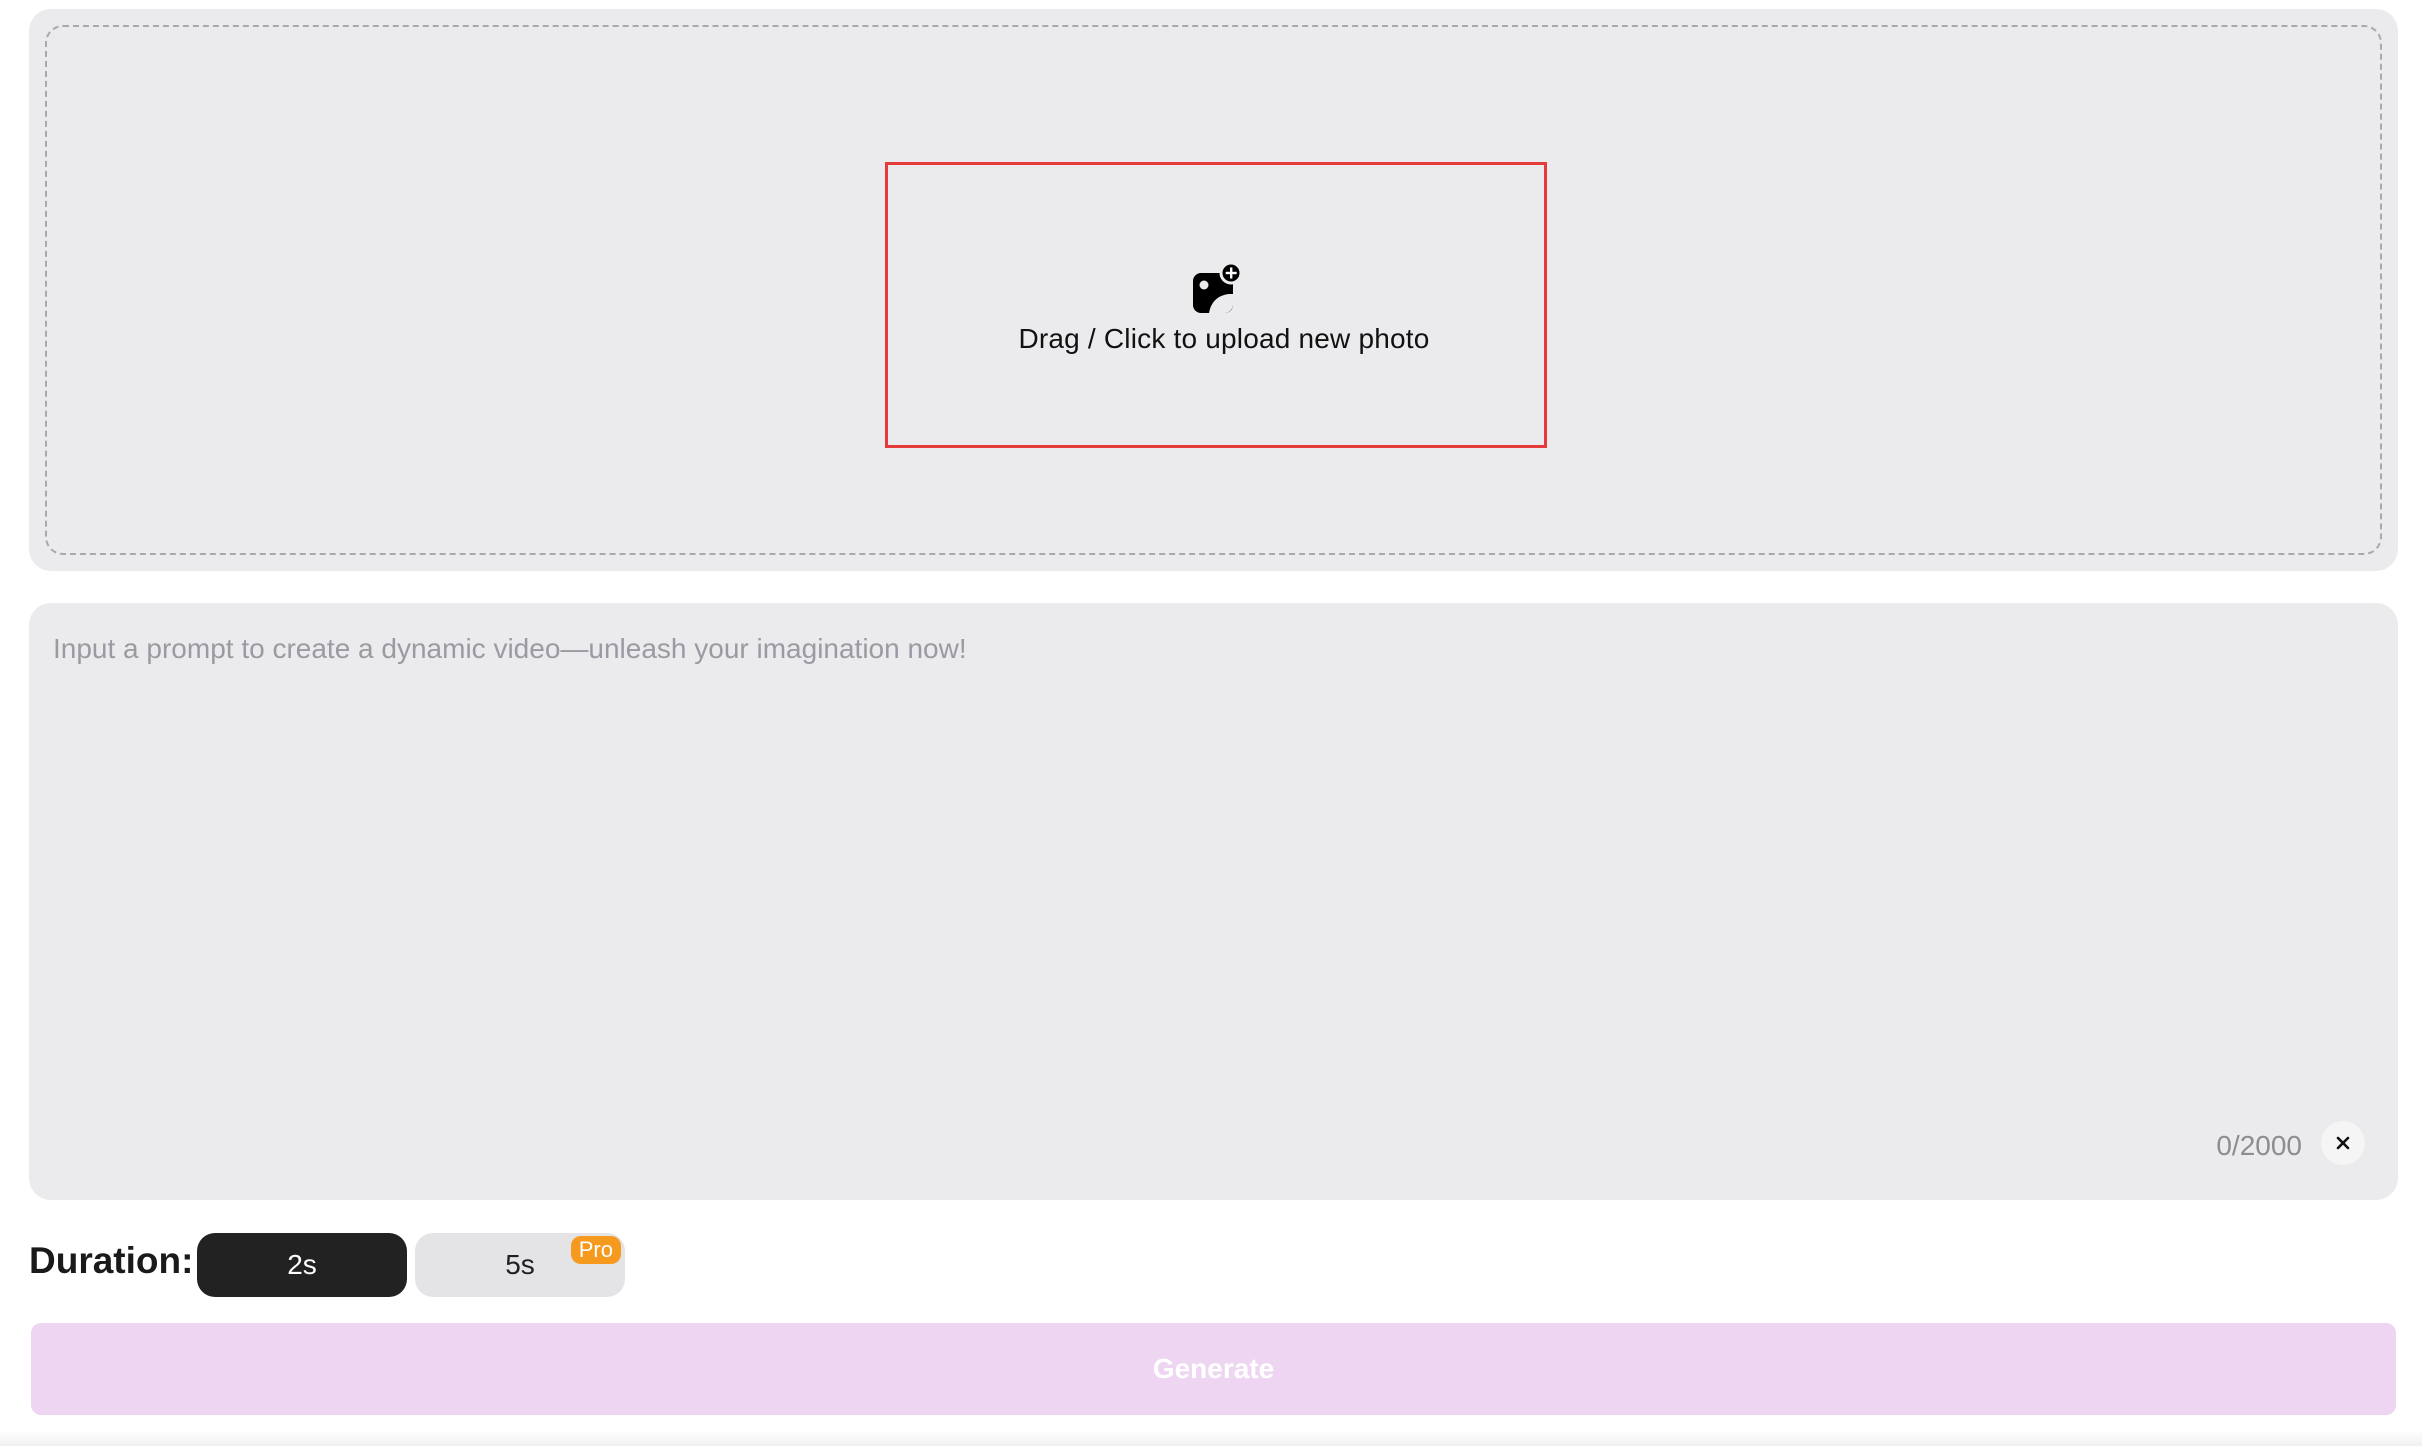  Describe the element at coordinates (1224, 338) in the screenshot. I see `upload-label: Drag / Click to upload new photo` at that location.